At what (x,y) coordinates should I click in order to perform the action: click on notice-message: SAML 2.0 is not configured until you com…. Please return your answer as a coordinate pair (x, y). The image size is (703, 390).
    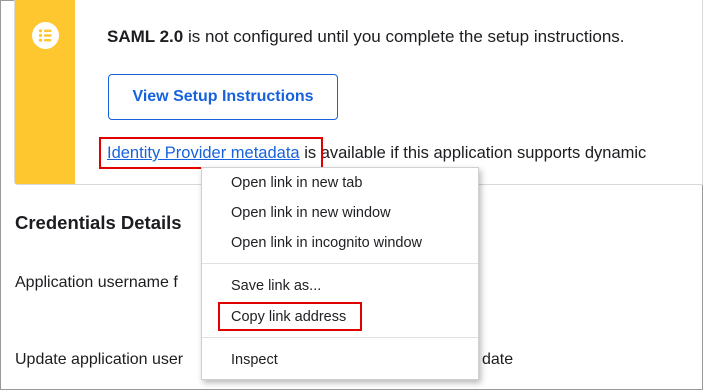
    Looking at the image, I should click on (366, 37).